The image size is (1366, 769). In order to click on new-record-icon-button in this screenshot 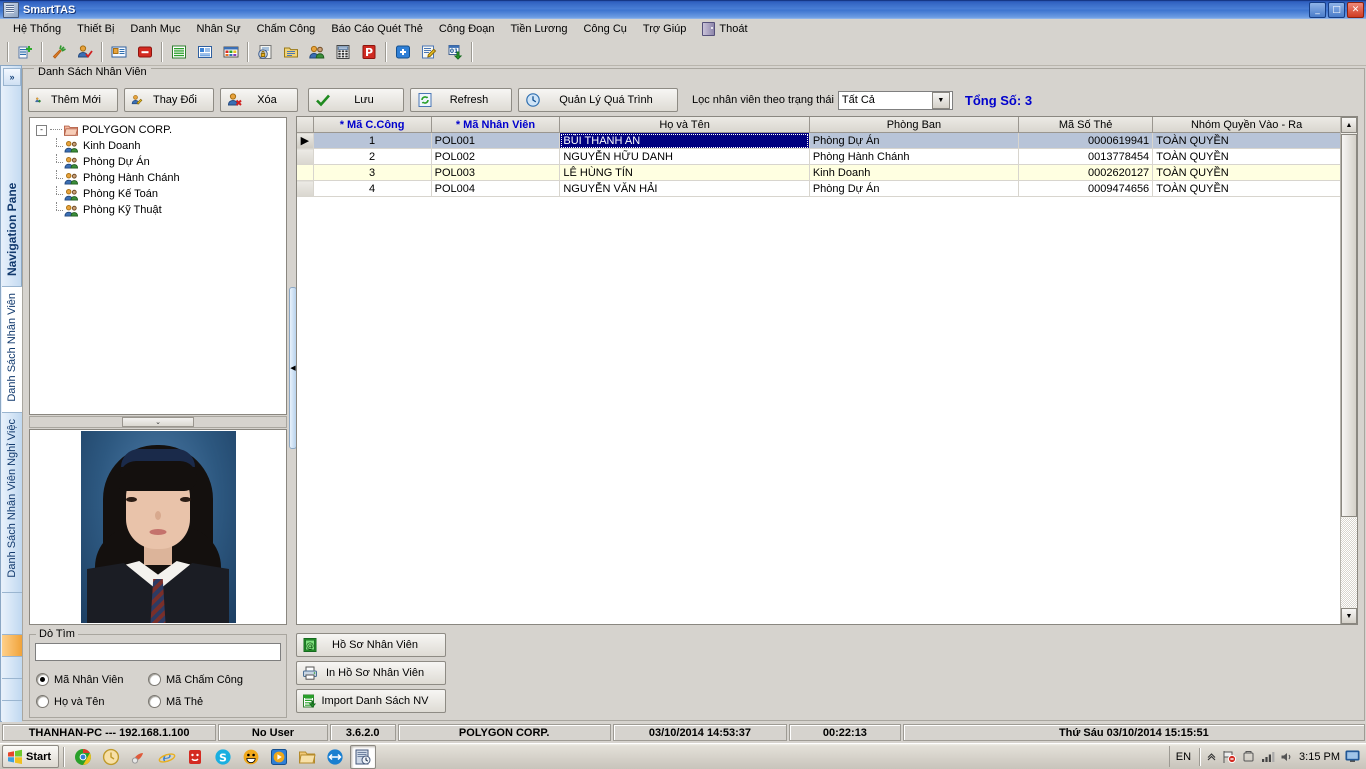, I will do `click(25, 52)`.